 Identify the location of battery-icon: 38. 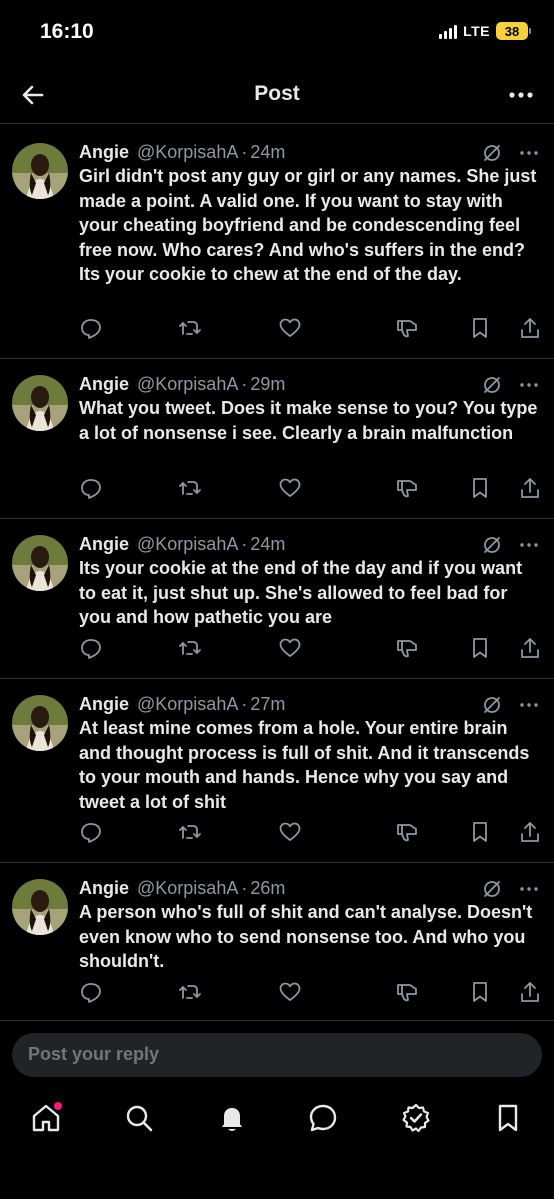
(513, 31).